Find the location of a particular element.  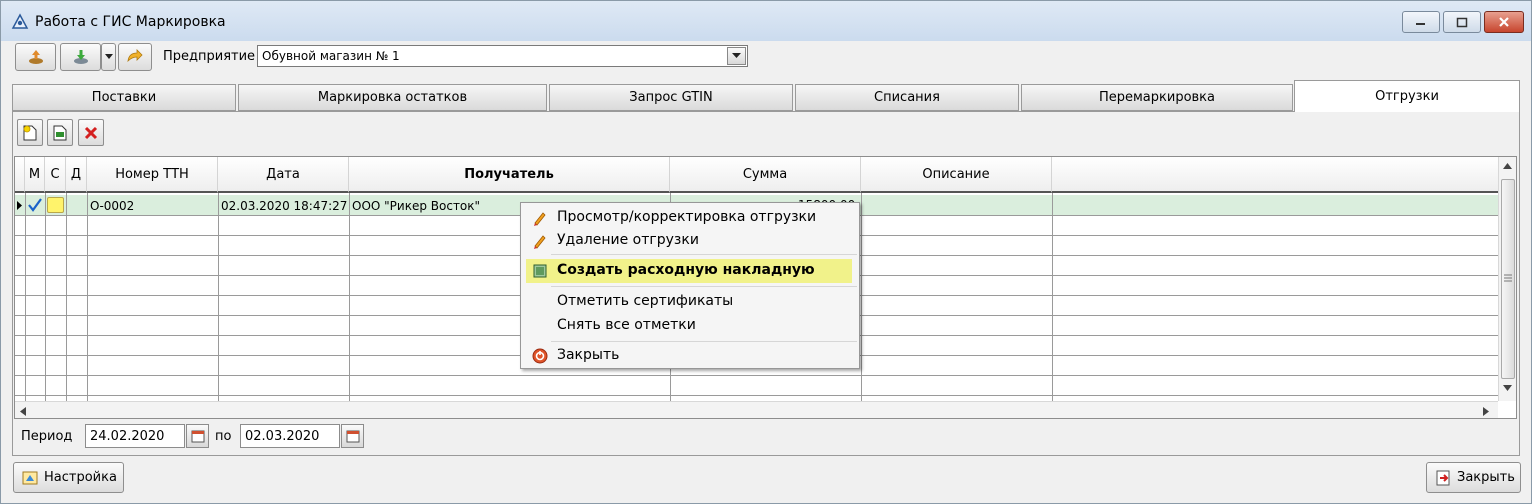

table-cell-recipient: ООО "Рикер Восток" is located at coordinates (416, 206).